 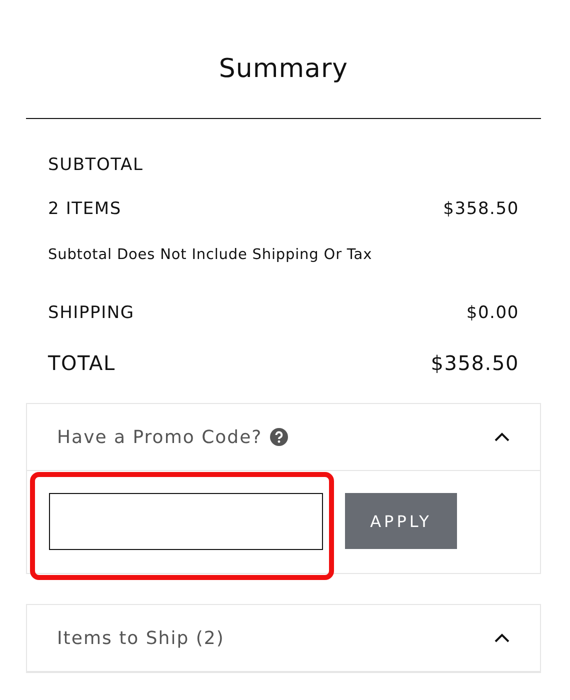 I want to click on help-icon, so click(x=279, y=437).